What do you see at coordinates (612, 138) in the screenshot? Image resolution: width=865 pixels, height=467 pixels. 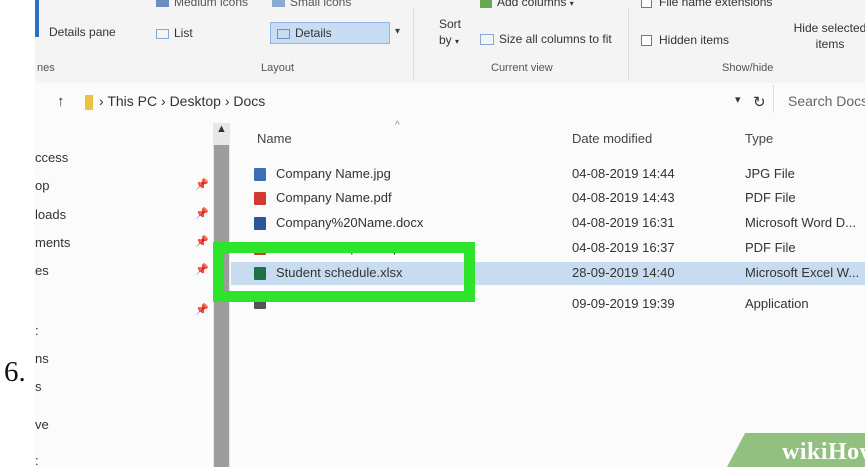 I see `column-header-date: Date modified` at bounding box center [612, 138].